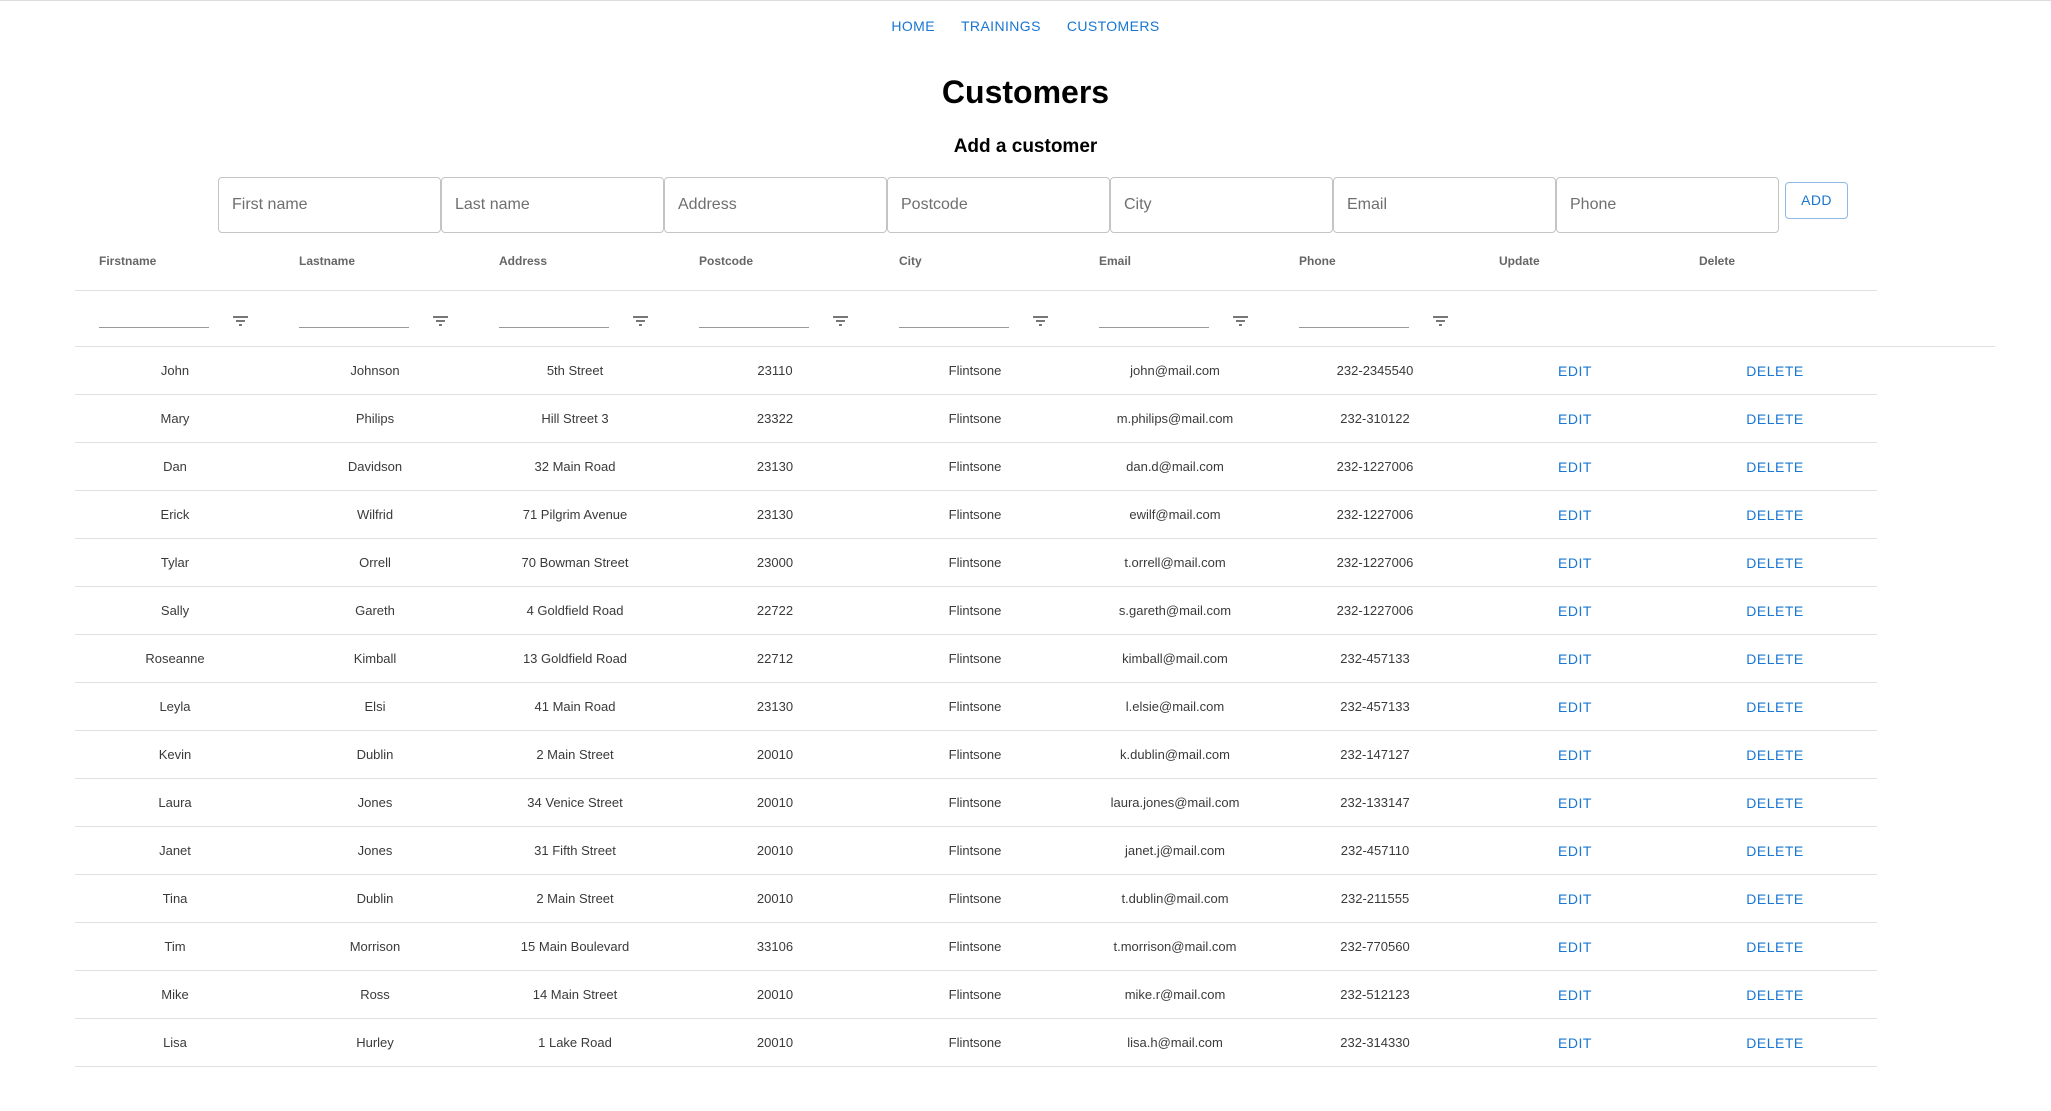 The width and height of the screenshot is (2051, 1111). Describe the element at coordinates (1175, 946) in the screenshot. I see `cell-email: t.morrison@mail.com` at that location.